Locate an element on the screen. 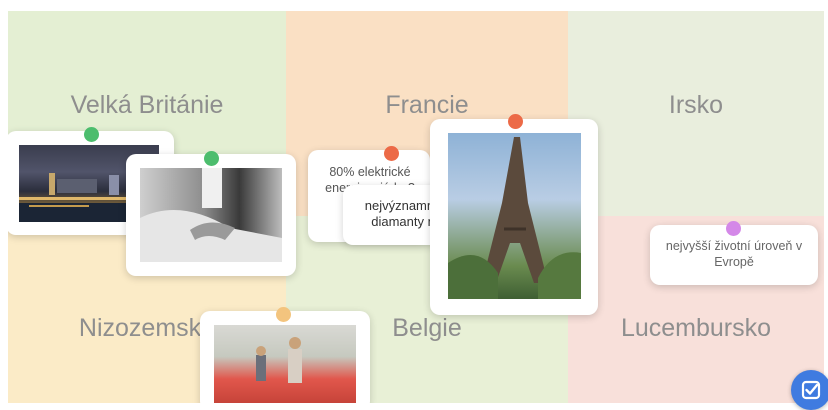  check-answers-button is located at coordinates (809, 390).